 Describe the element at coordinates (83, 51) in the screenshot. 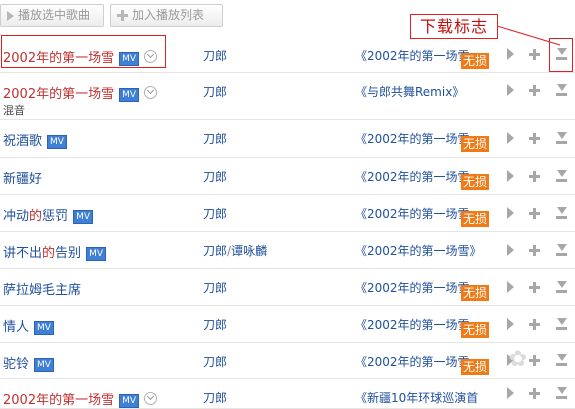

I see `title-highlight-box` at that location.